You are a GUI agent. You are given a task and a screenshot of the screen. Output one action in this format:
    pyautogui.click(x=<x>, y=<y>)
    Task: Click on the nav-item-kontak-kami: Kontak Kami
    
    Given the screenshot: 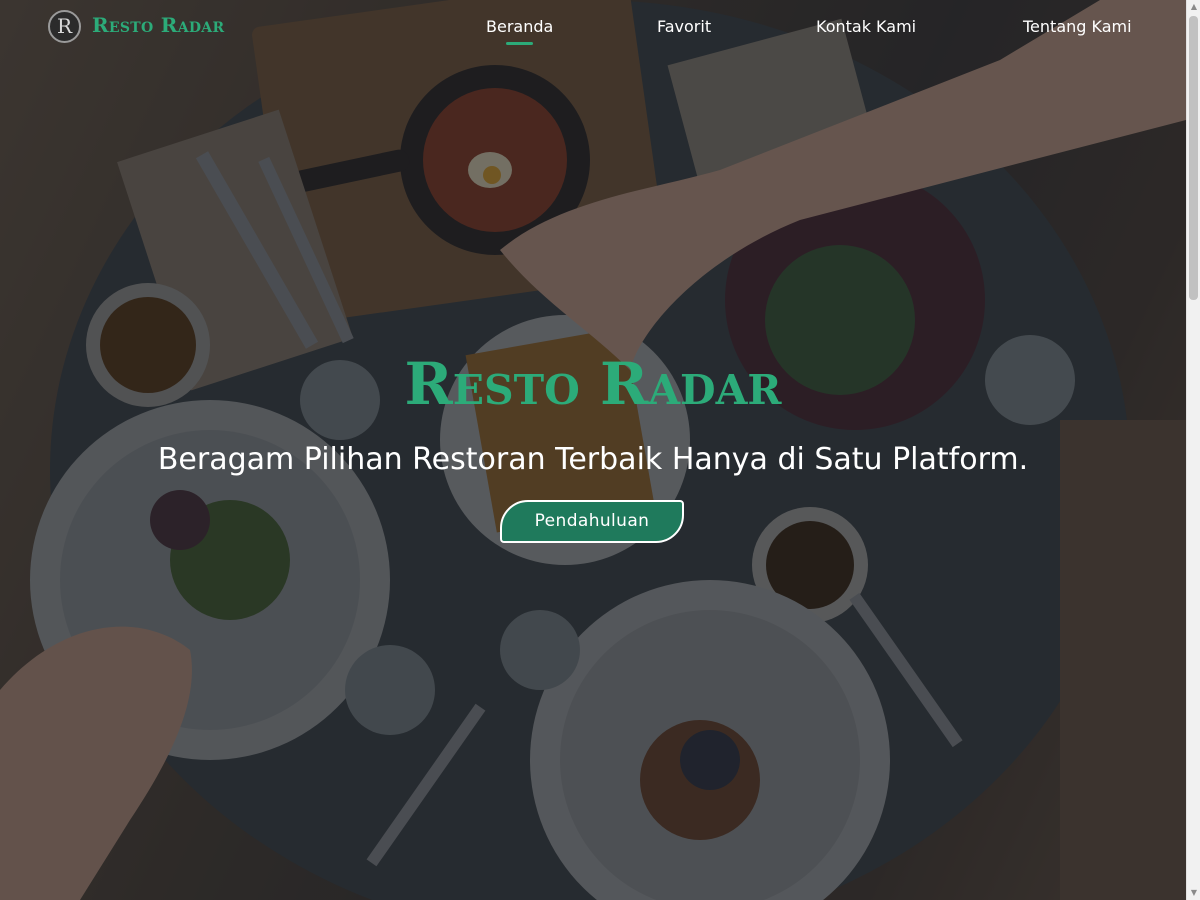 What is the action you would take?
    pyautogui.click(x=866, y=26)
    